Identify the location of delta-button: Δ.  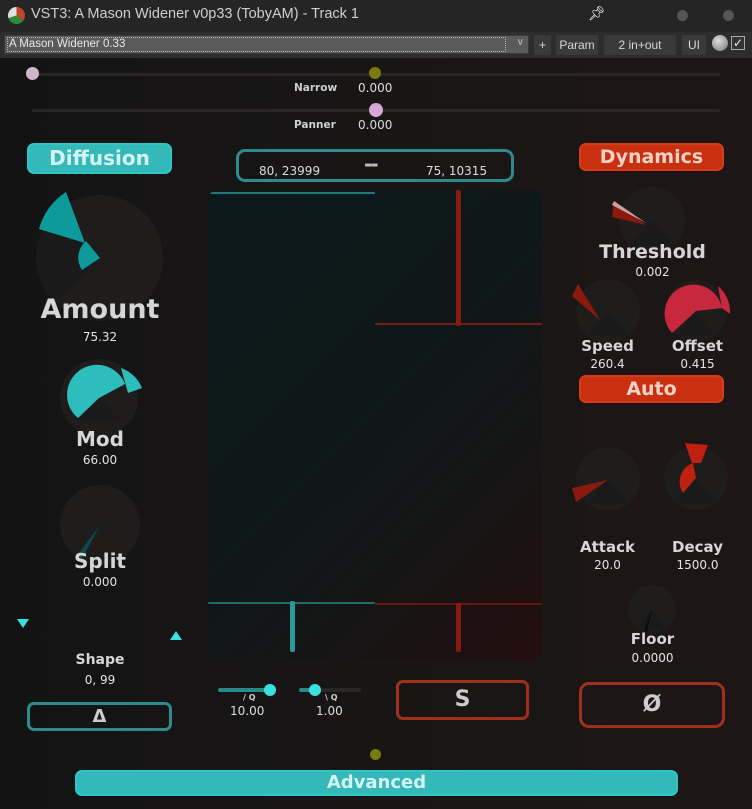
(99, 716).